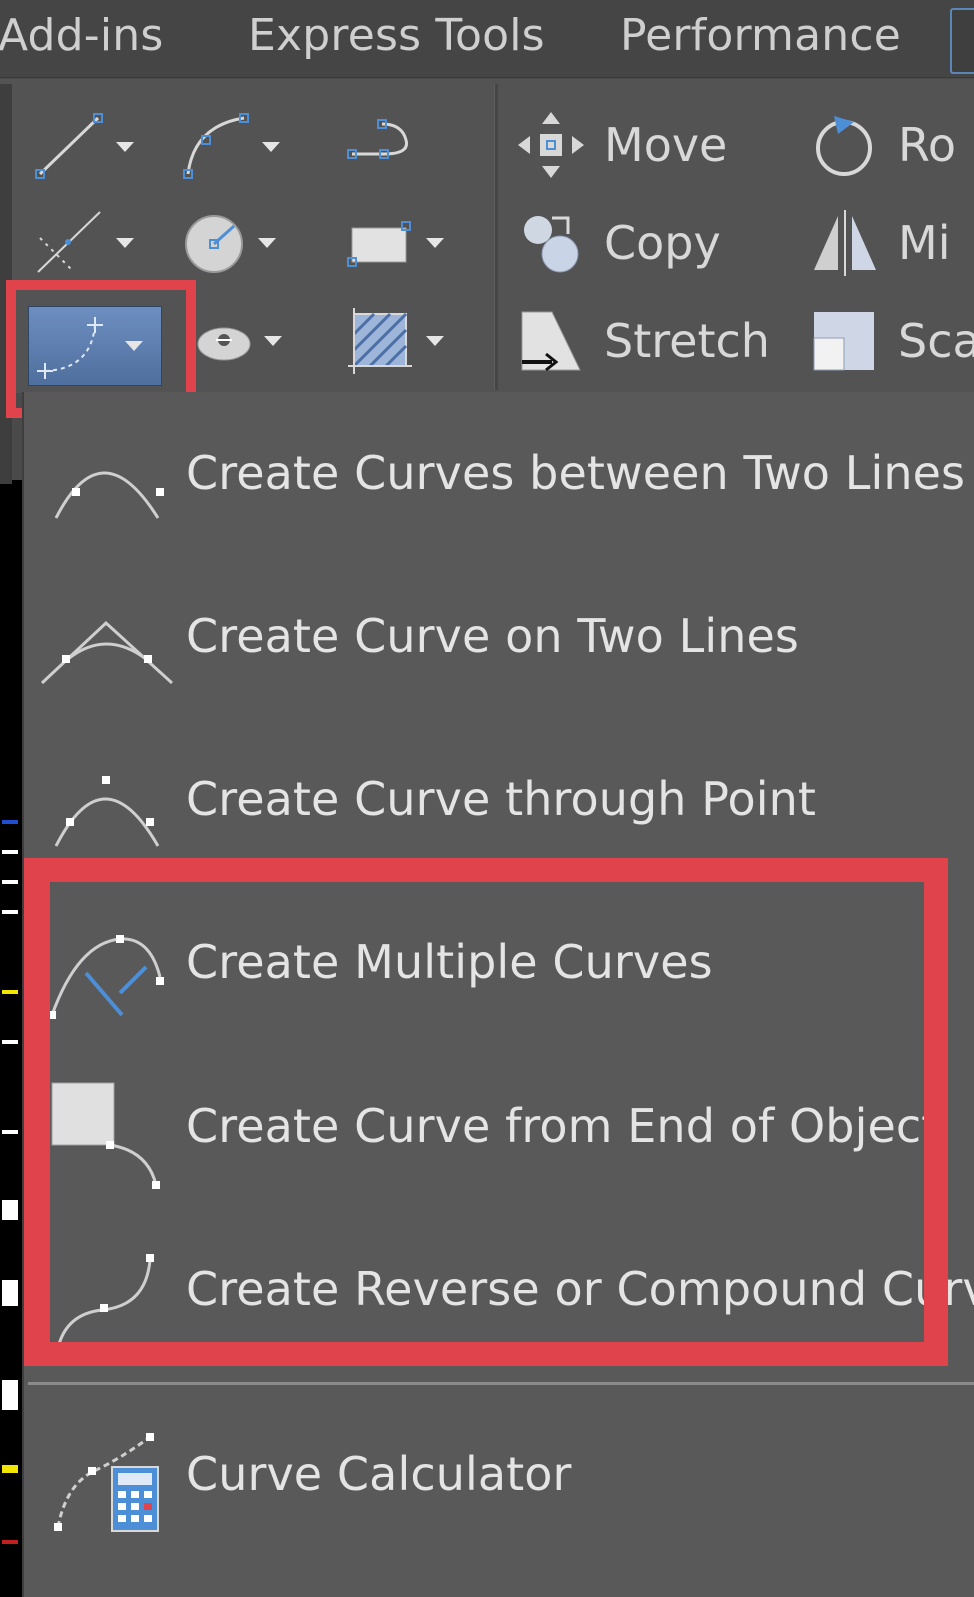  What do you see at coordinates (501, 1383) in the screenshot?
I see `menu-separator` at bounding box center [501, 1383].